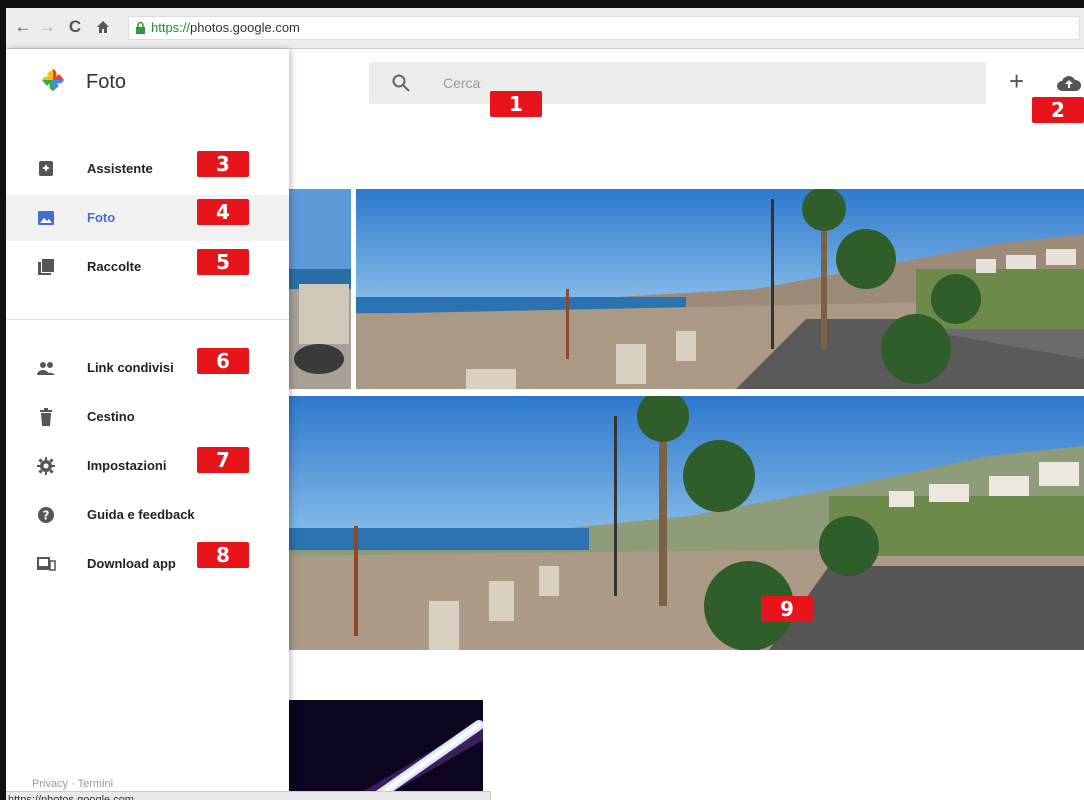 This screenshot has width=1084, height=800. What do you see at coordinates (516, 104) in the screenshot?
I see `callout-badge-1: 1` at bounding box center [516, 104].